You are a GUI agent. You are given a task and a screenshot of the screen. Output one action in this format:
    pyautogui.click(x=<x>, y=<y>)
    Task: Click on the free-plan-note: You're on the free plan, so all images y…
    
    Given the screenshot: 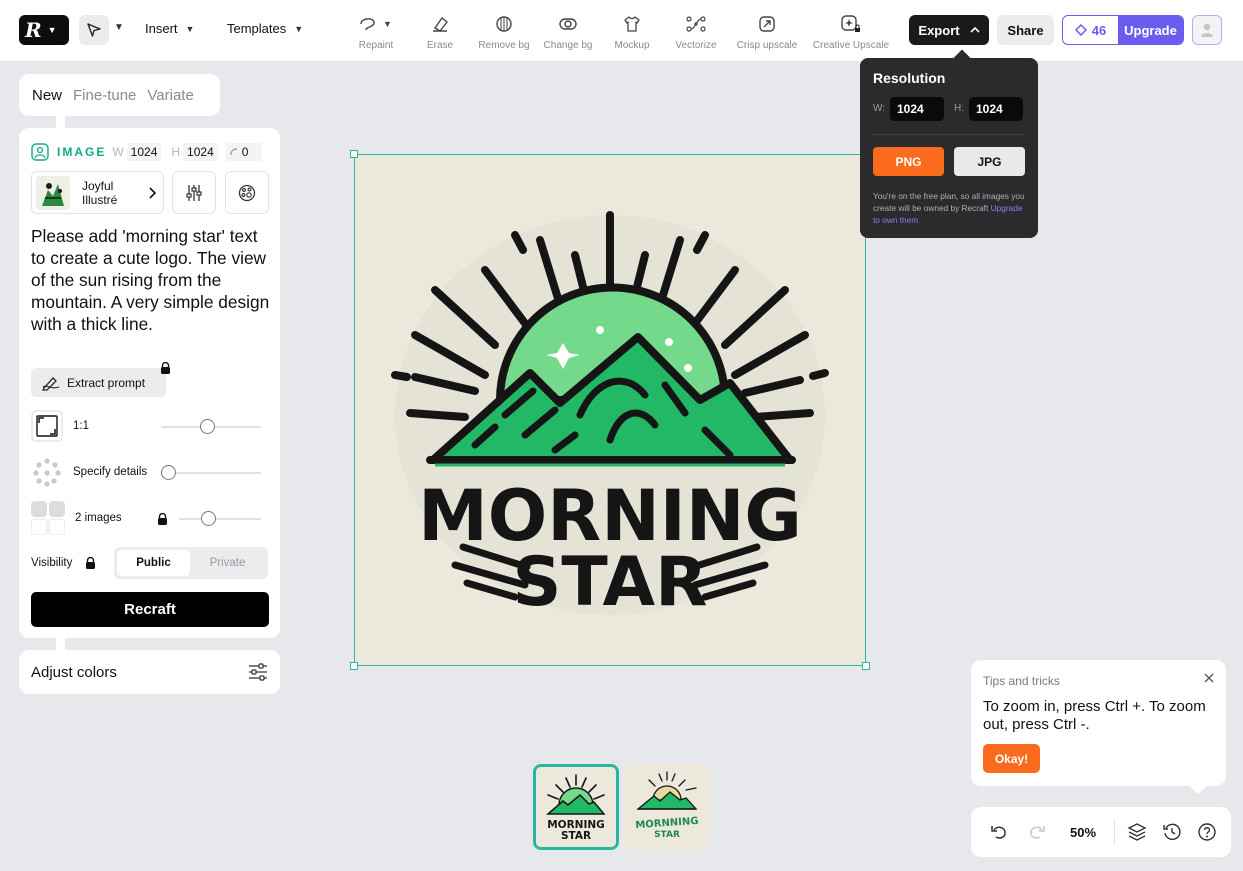 What is the action you would take?
    pyautogui.click(x=950, y=208)
    